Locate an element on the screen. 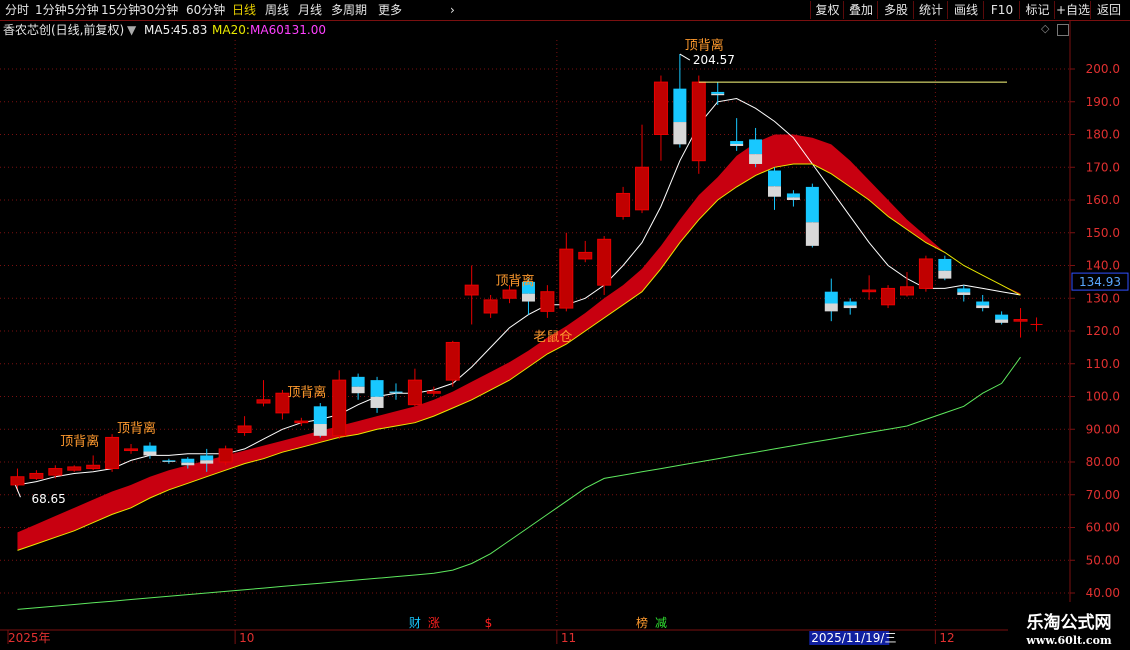 The width and height of the screenshot is (1130, 650). toolbar-button-5: F10 is located at coordinates (1001, 10).